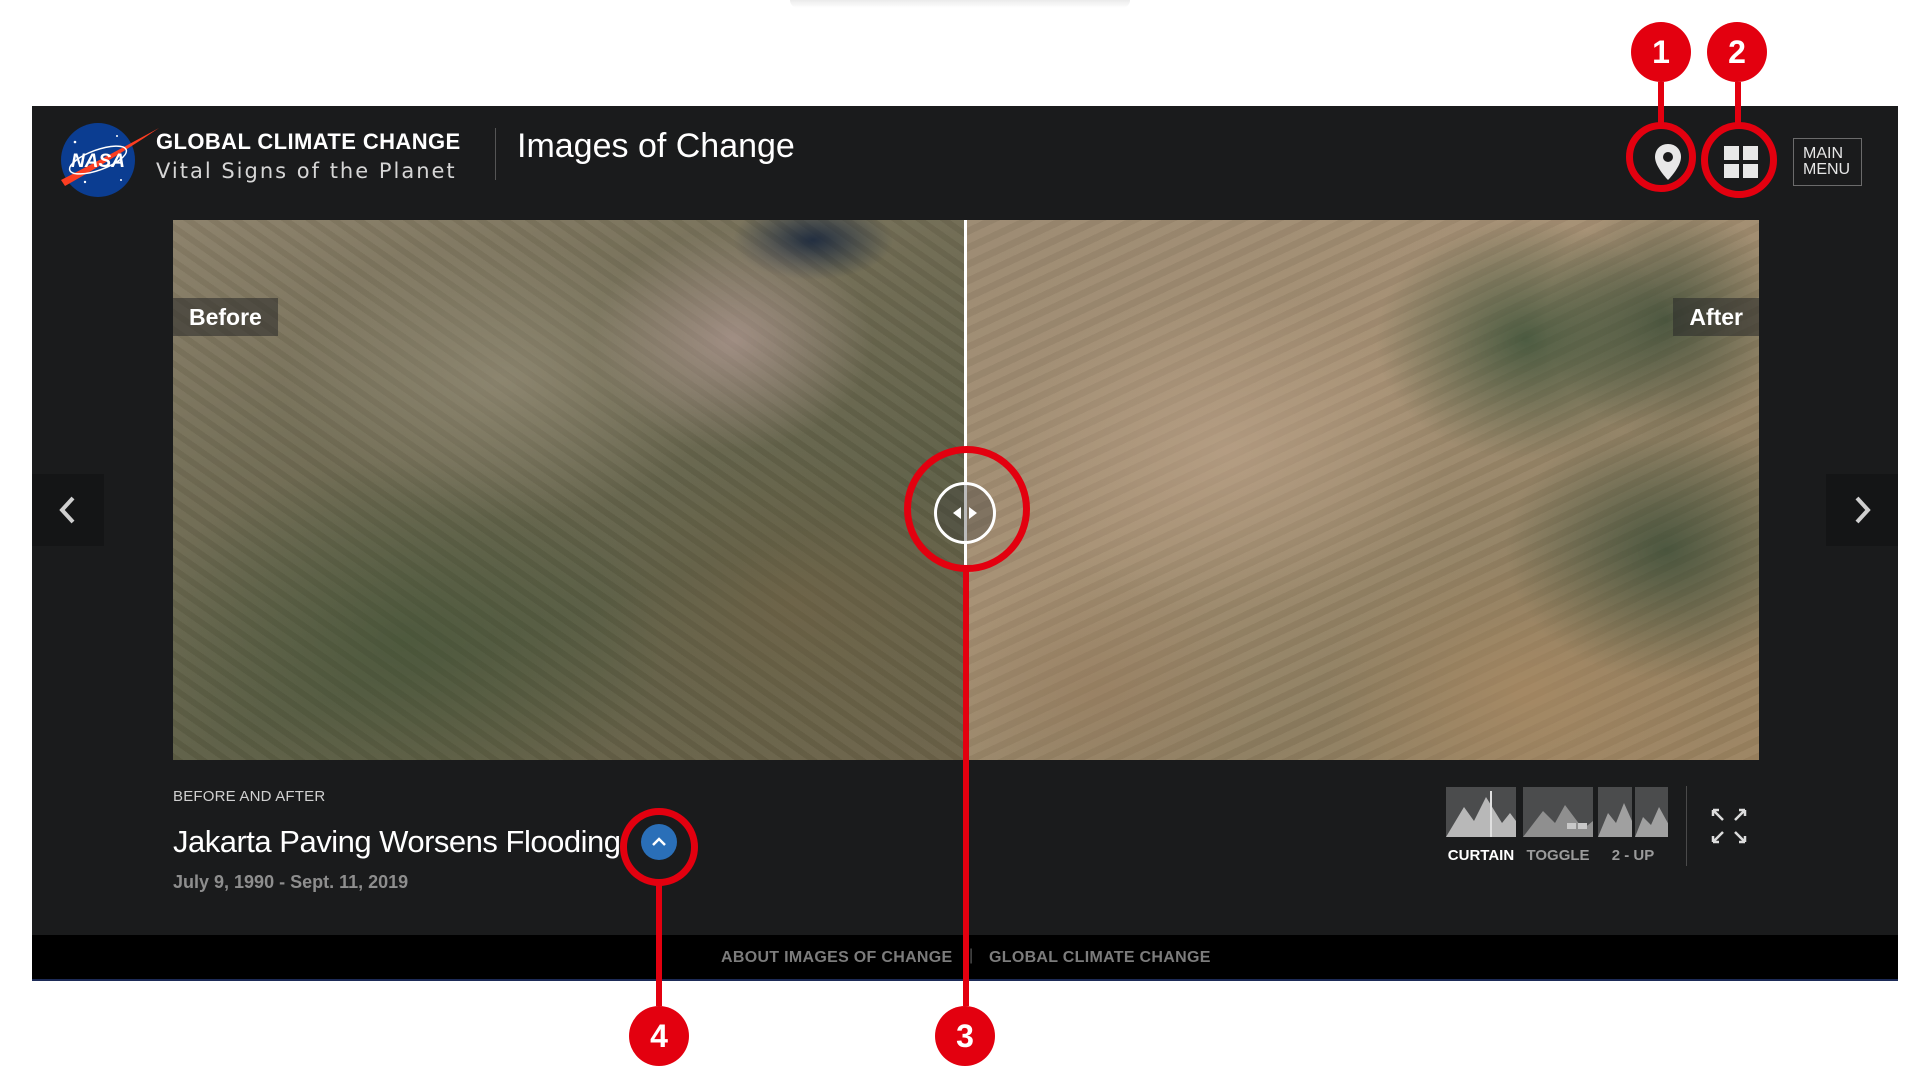 This screenshot has height=1080, width=1920. What do you see at coordinates (291, 882) in the screenshot?
I see `caption-date: July 9, 1990 - Sept. 11, 2019` at bounding box center [291, 882].